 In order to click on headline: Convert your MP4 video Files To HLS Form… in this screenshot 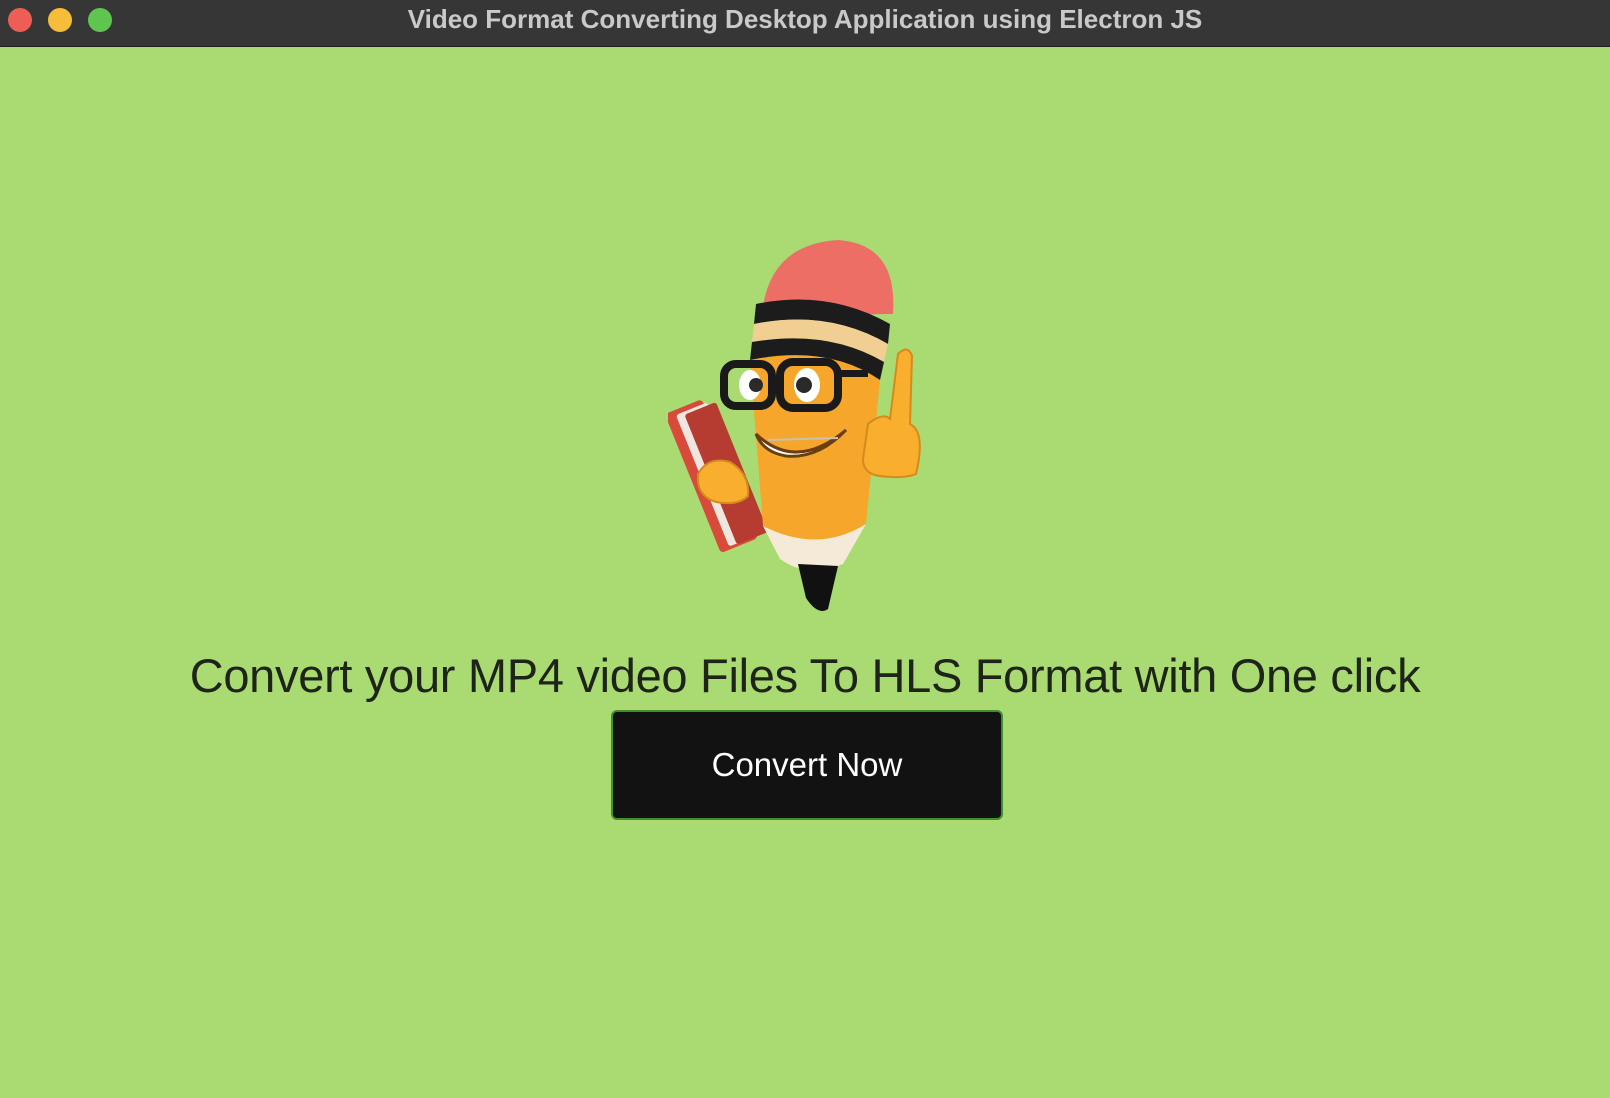, I will do `click(805, 675)`.